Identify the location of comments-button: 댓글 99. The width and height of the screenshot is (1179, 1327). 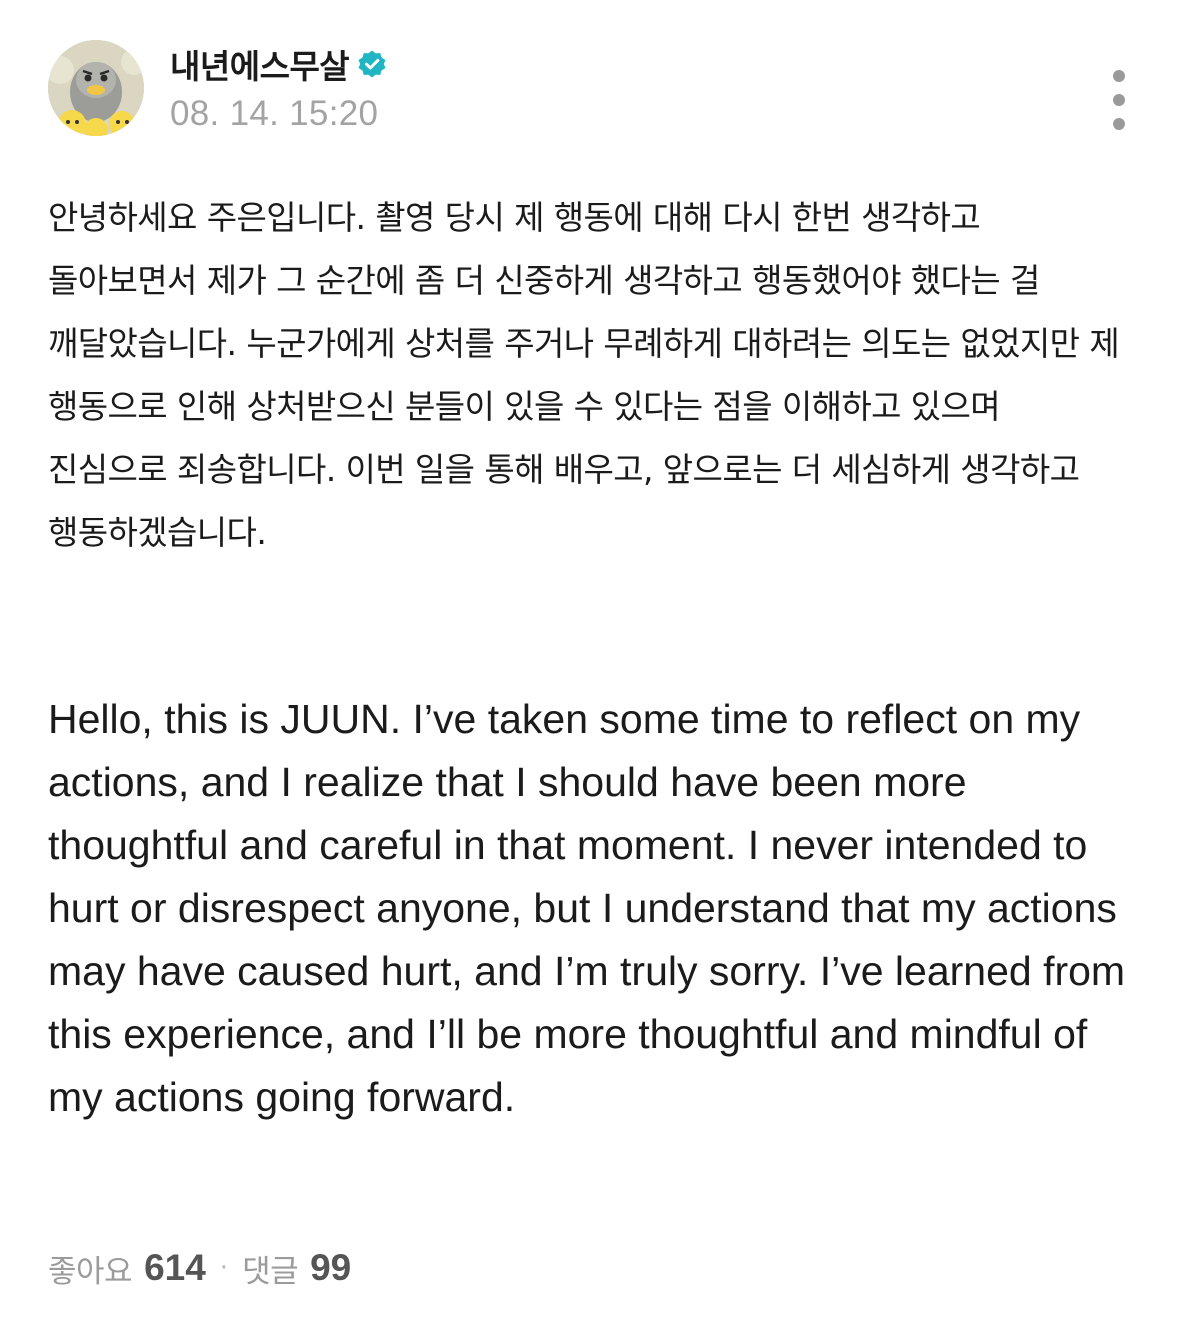
(296, 1268).